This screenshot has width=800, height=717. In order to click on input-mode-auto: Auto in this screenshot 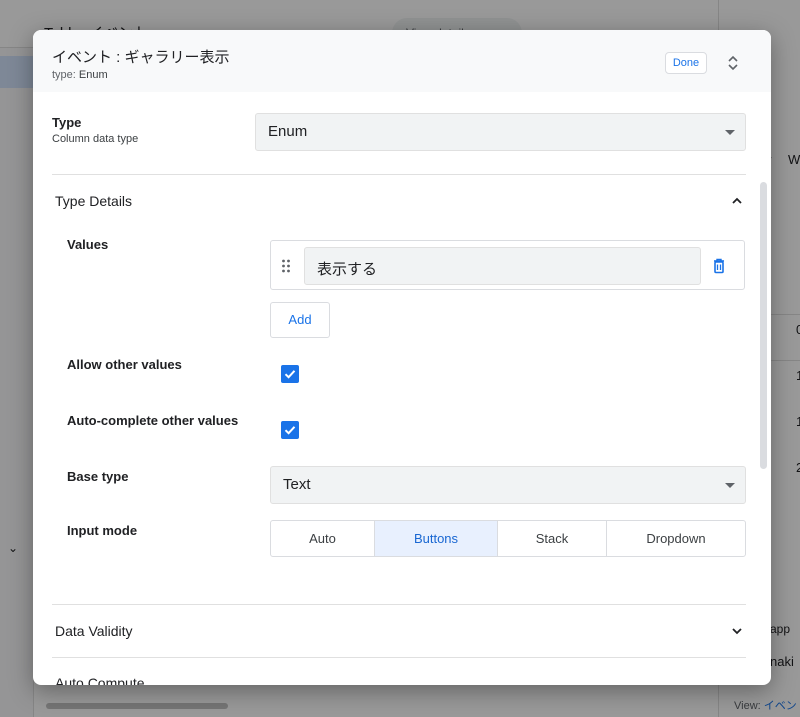, I will do `click(323, 538)`.